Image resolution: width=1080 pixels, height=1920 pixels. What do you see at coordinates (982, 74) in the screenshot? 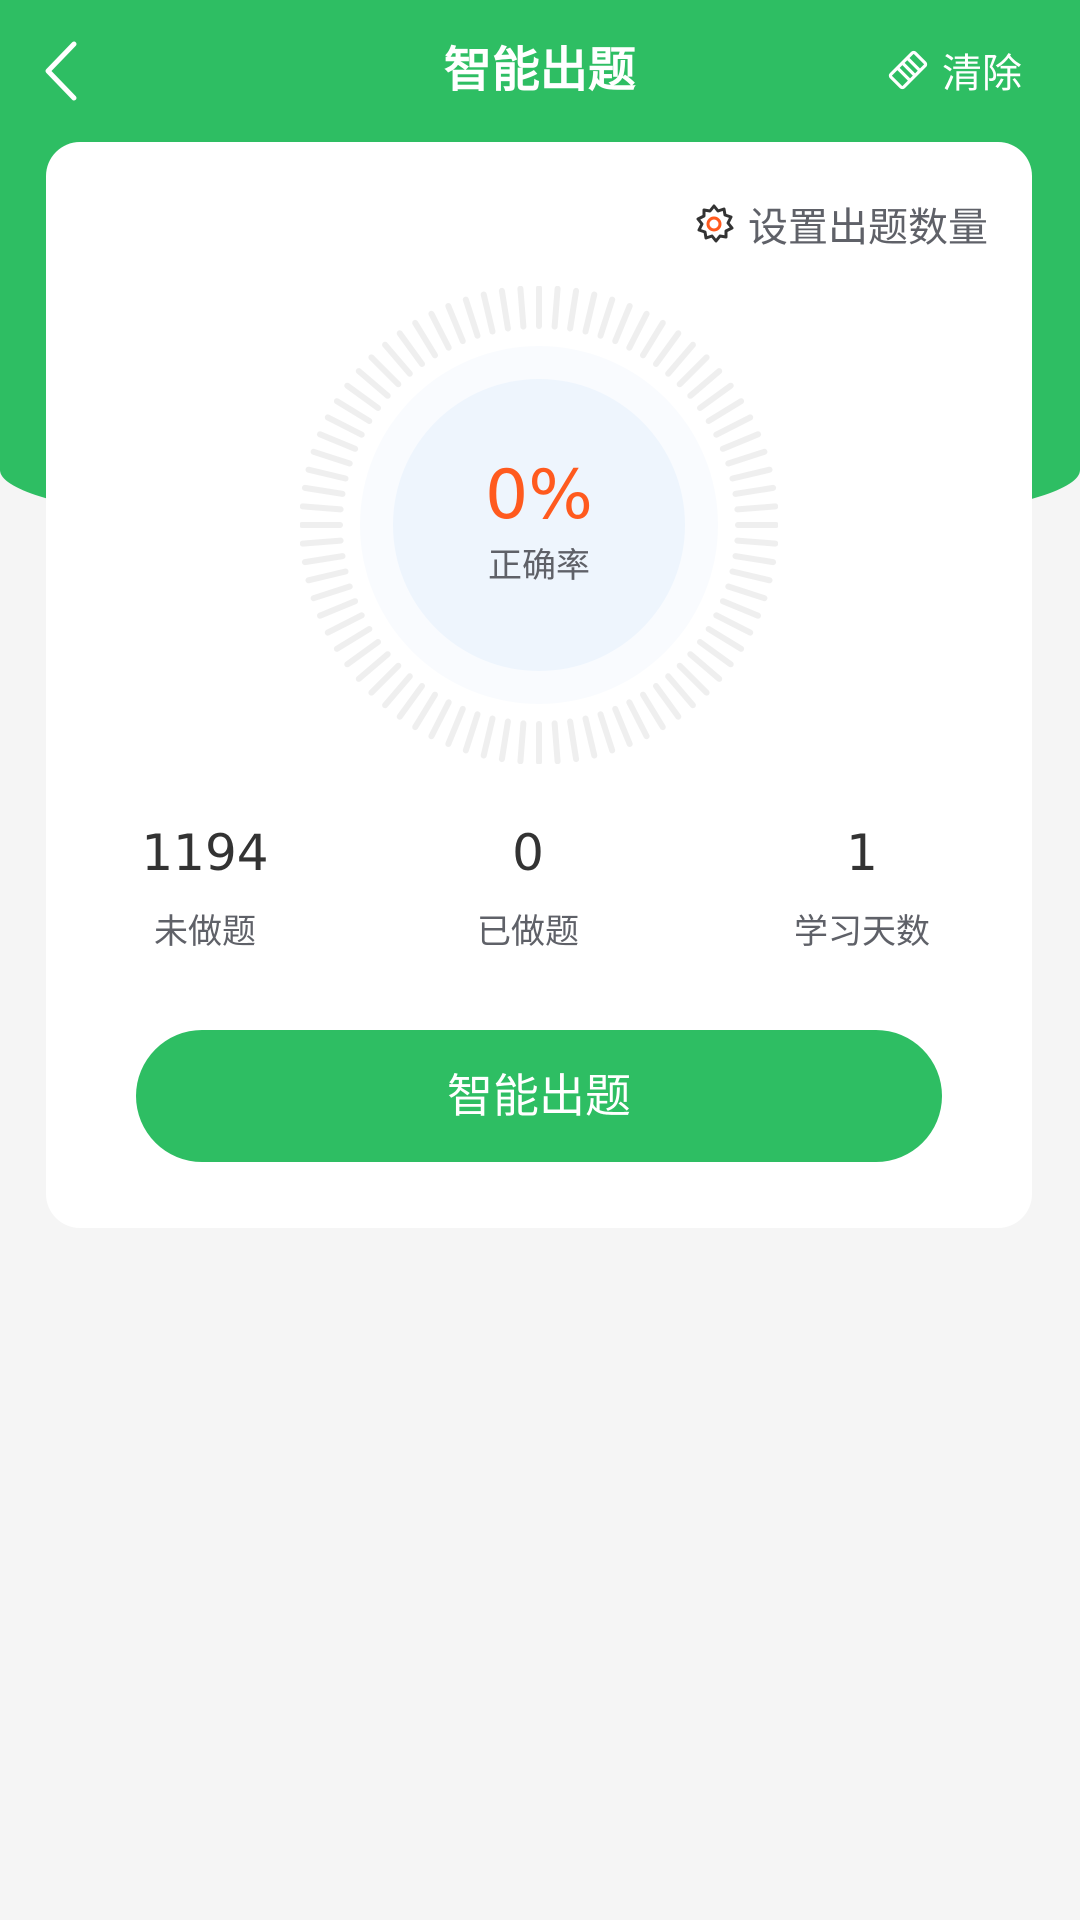
I see `clear-label: 清除` at bounding box center [982, 74].